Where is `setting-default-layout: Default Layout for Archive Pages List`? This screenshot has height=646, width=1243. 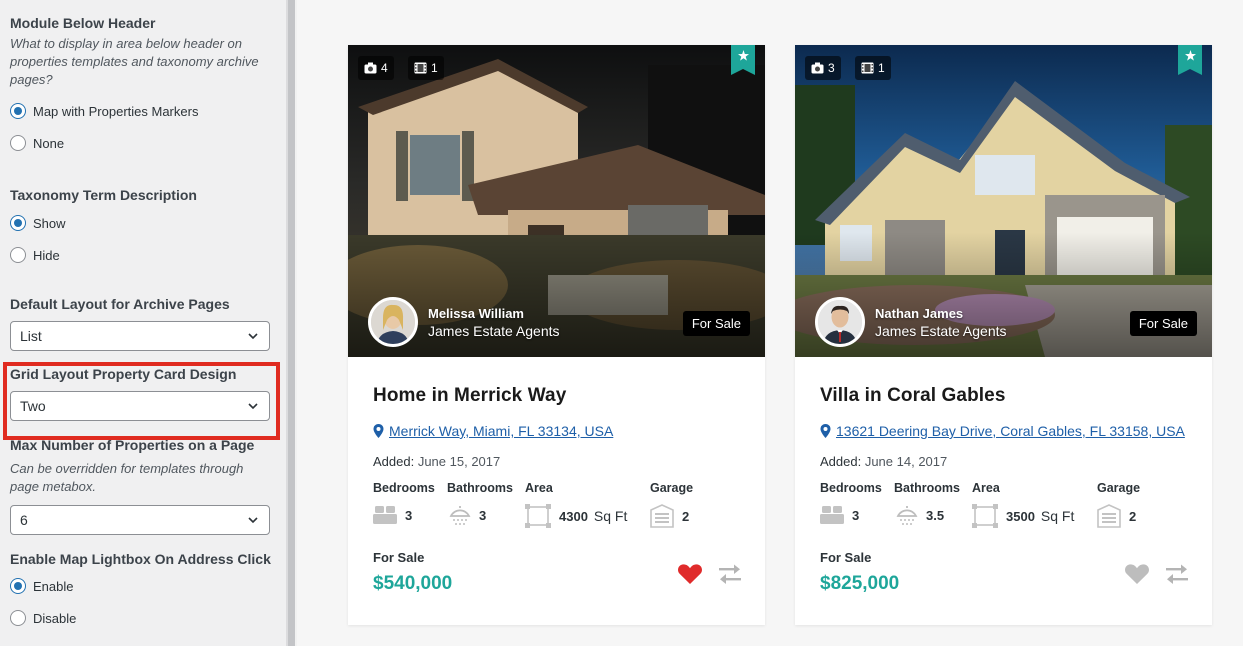
setting-default-layout: Default Layout for Archive Pages List is located at coordinates (141, 323).